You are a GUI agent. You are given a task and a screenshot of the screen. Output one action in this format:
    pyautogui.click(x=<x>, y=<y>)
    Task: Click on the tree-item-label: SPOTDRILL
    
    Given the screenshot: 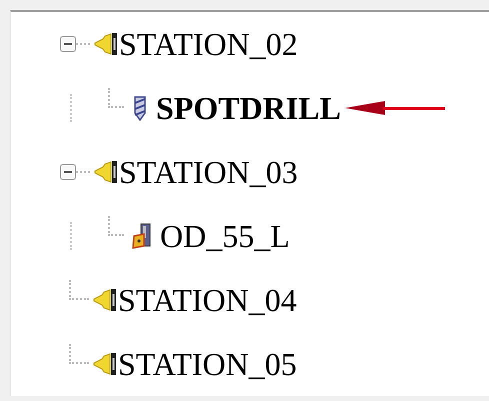 What is the action you would take?
    pyautogui.click(x=248, y=108)
    